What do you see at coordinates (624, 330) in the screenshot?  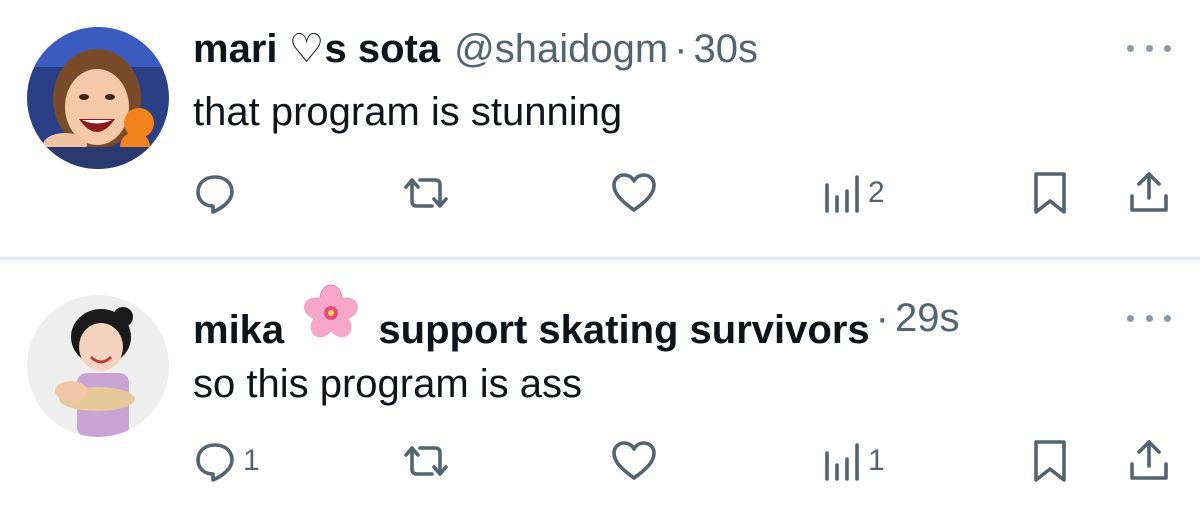 I see `display-name-part2: support skating survivors` at bounding box center [624, 330].